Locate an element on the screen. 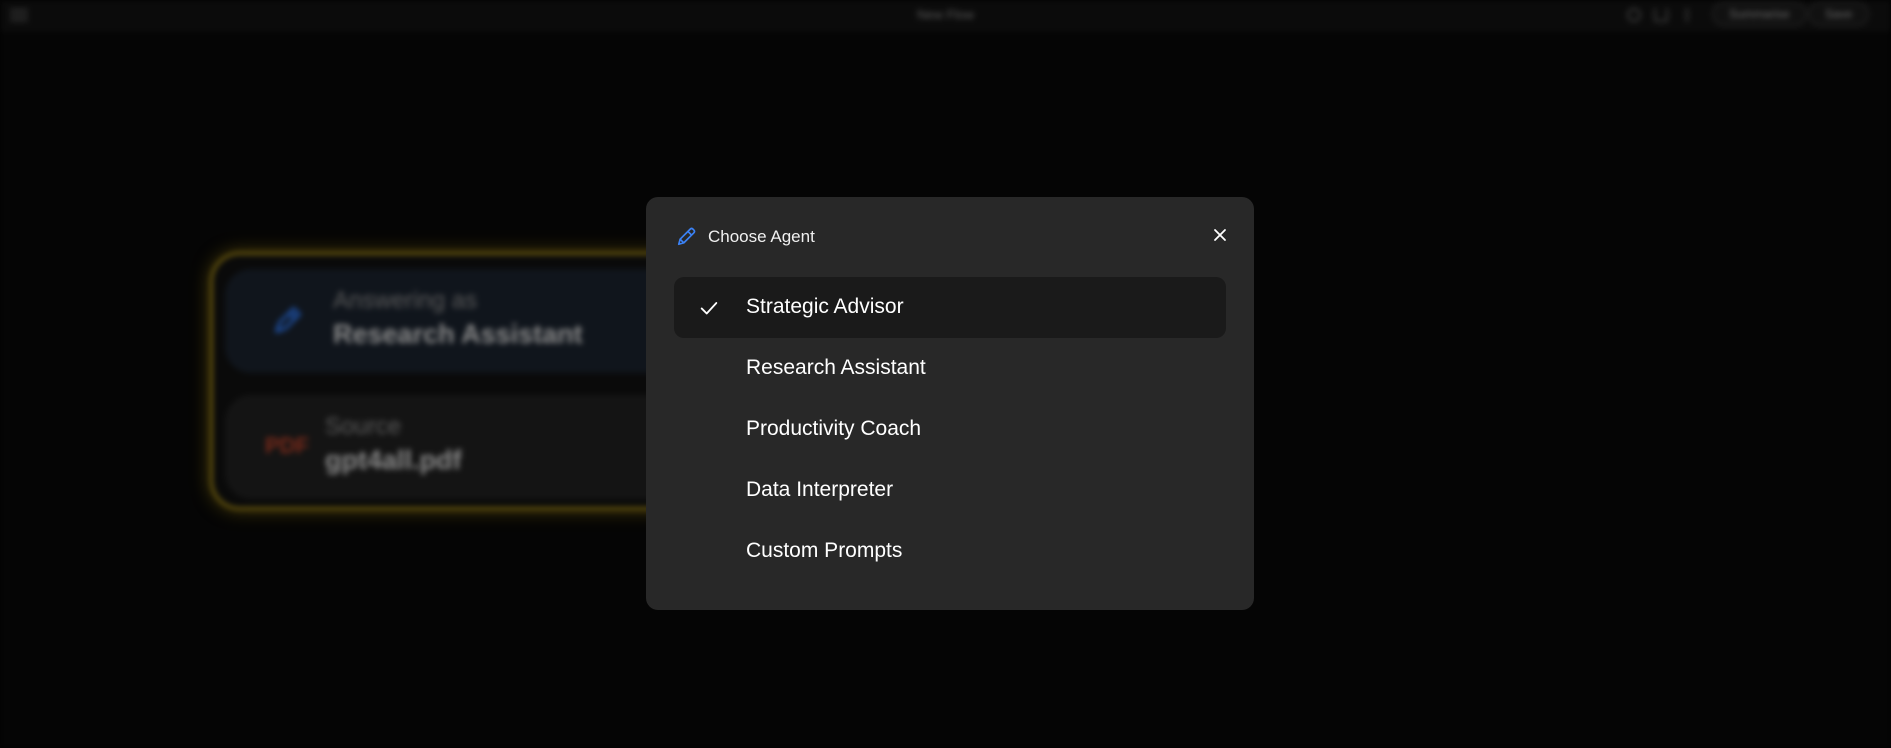 The width and height of the screenshot is (1891, 748). save-button: Save is located at coordinates (1839, 14).